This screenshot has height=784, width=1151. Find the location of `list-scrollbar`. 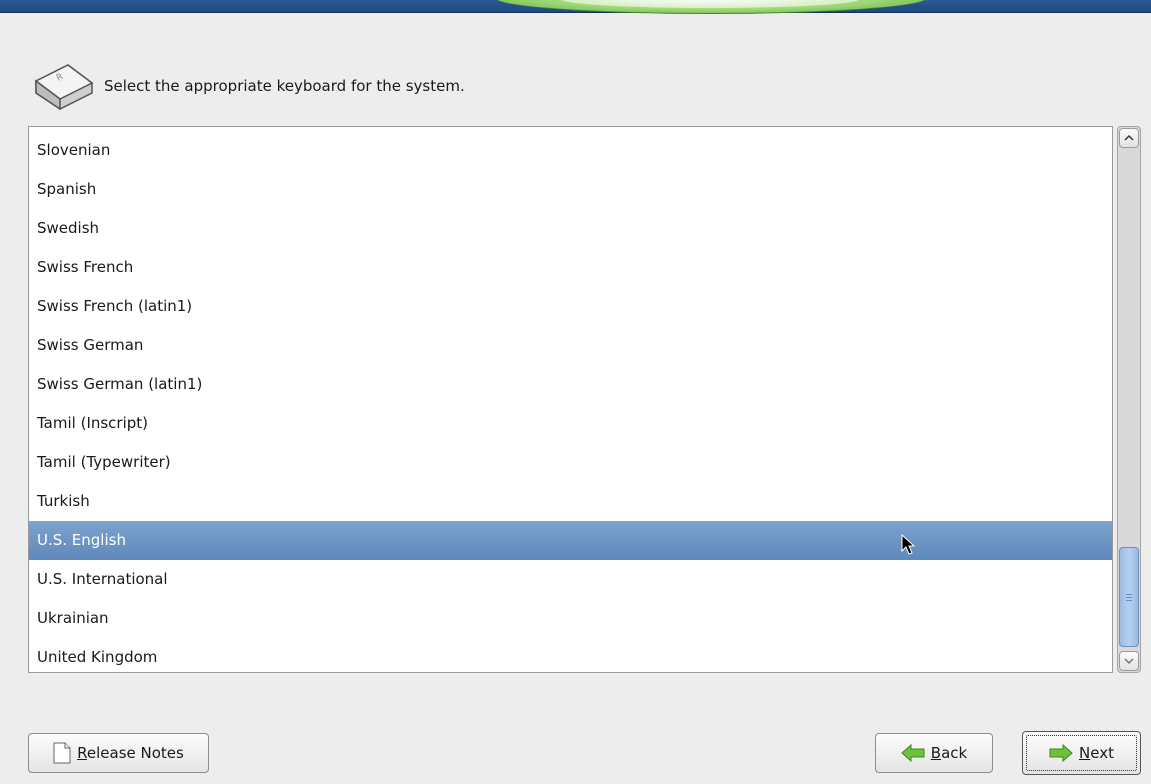

list-scrollbar is located at coordinates (1129, 399).